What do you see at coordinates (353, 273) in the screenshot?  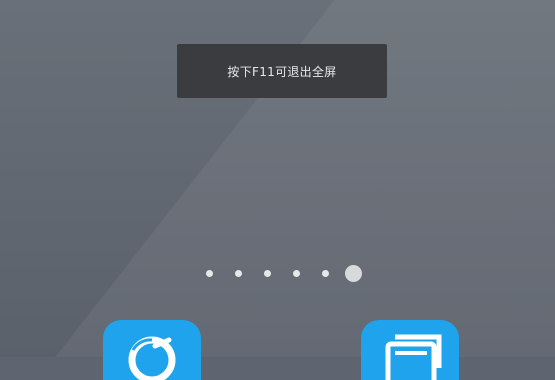 I see `page-dot-active` at bounding box center [353, 273].